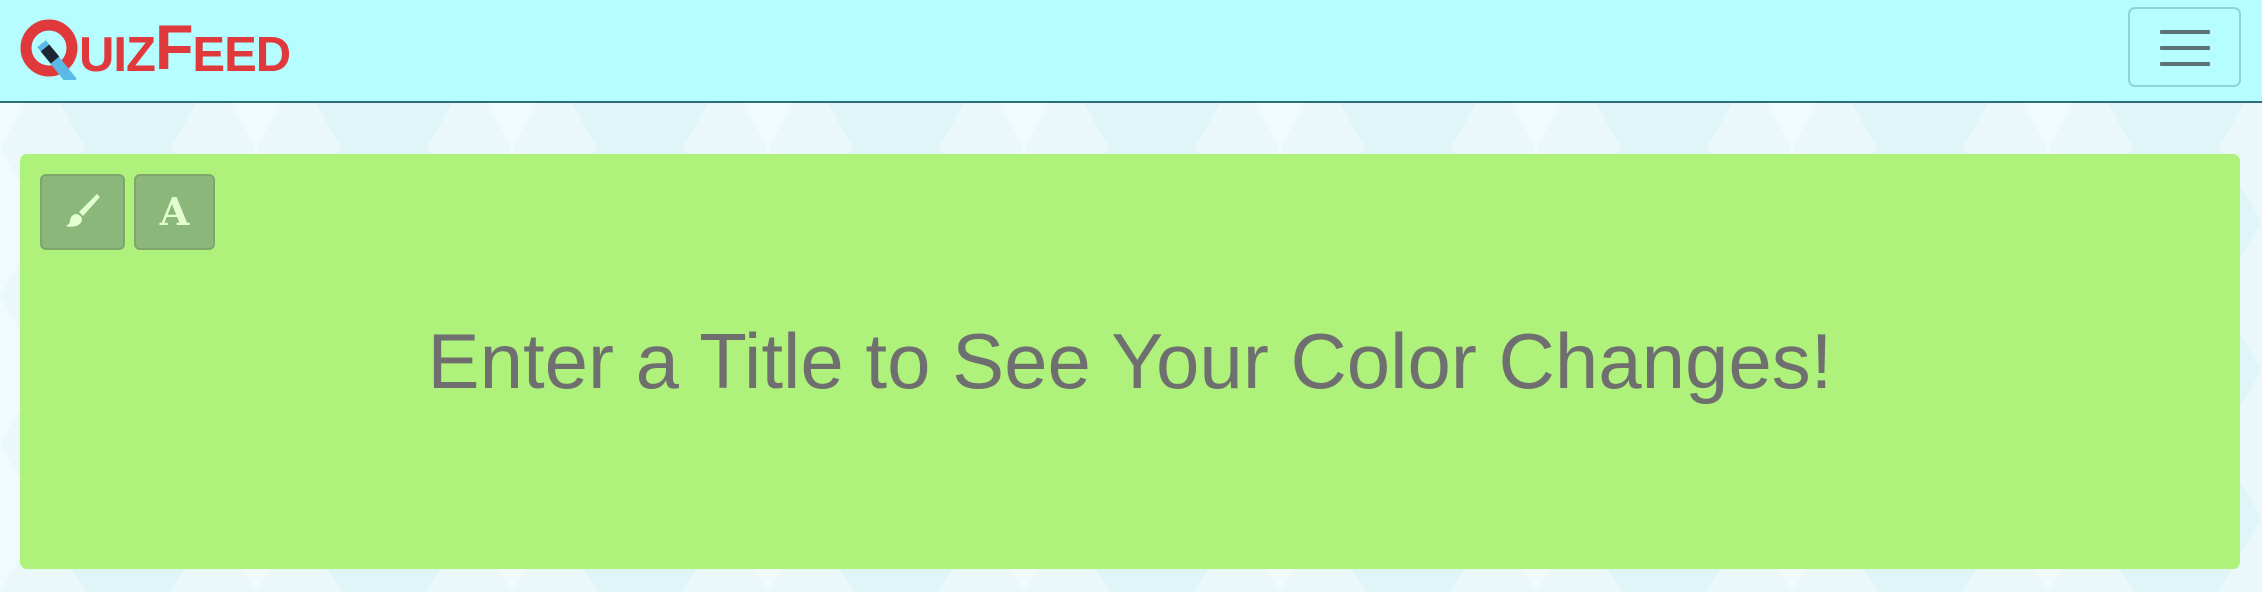  I want to click on hamburger-menu-button, so click(2184, 47).